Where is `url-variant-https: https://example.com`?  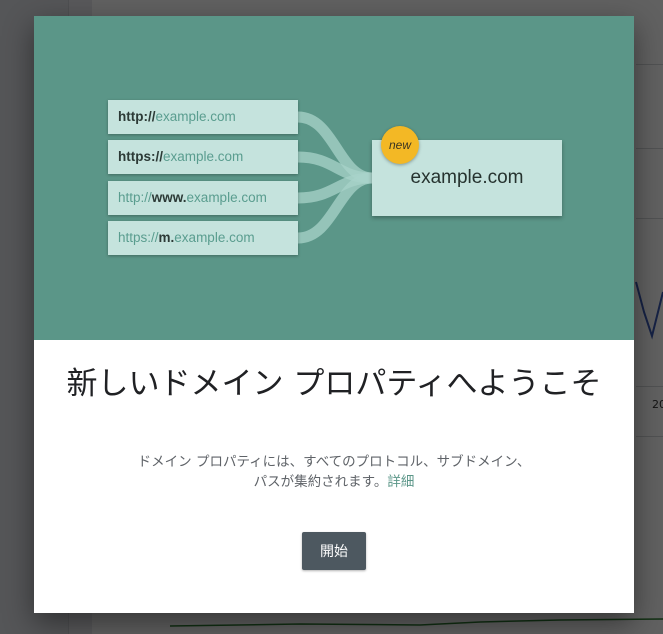 url-variant-https: https://example.com is located at coordinates (203, 157).